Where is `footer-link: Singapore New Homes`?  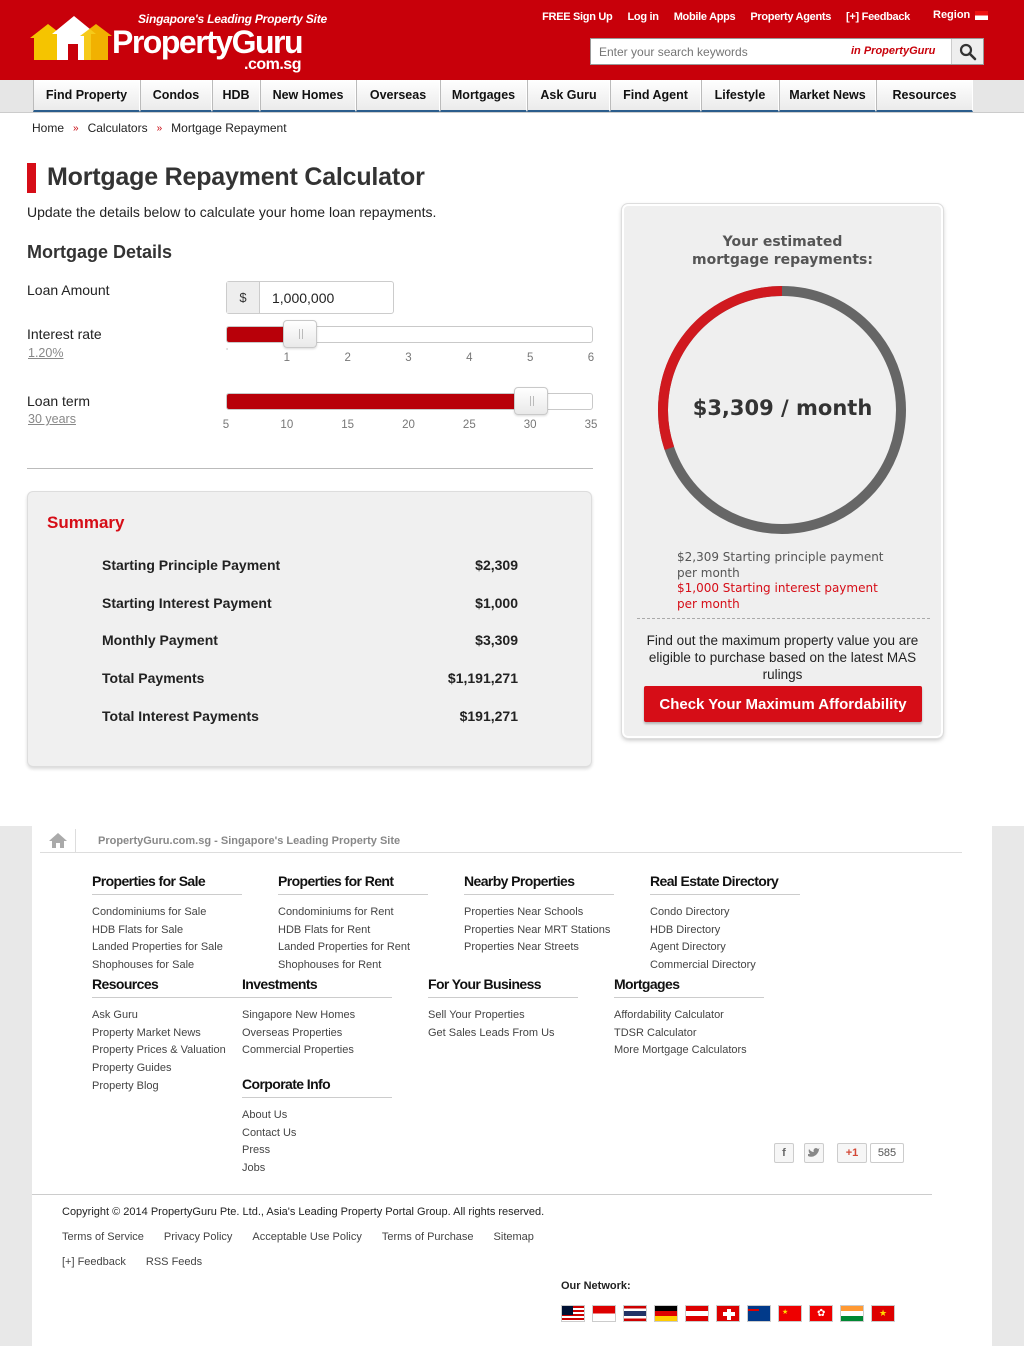
footer-link: Singapore New Homes is located at coordinates (317, 1016).